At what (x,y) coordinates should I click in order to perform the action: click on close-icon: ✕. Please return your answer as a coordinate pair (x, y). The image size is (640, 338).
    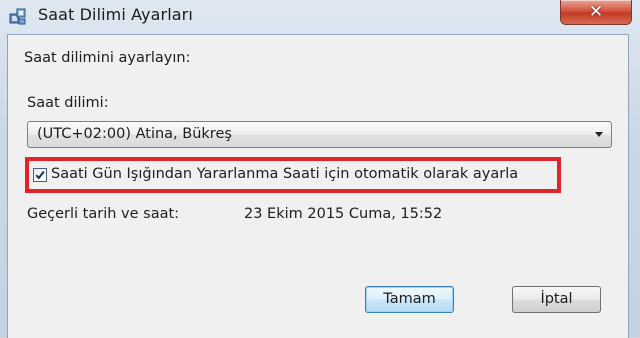
    Looking at the image, I should click on (596, 12).